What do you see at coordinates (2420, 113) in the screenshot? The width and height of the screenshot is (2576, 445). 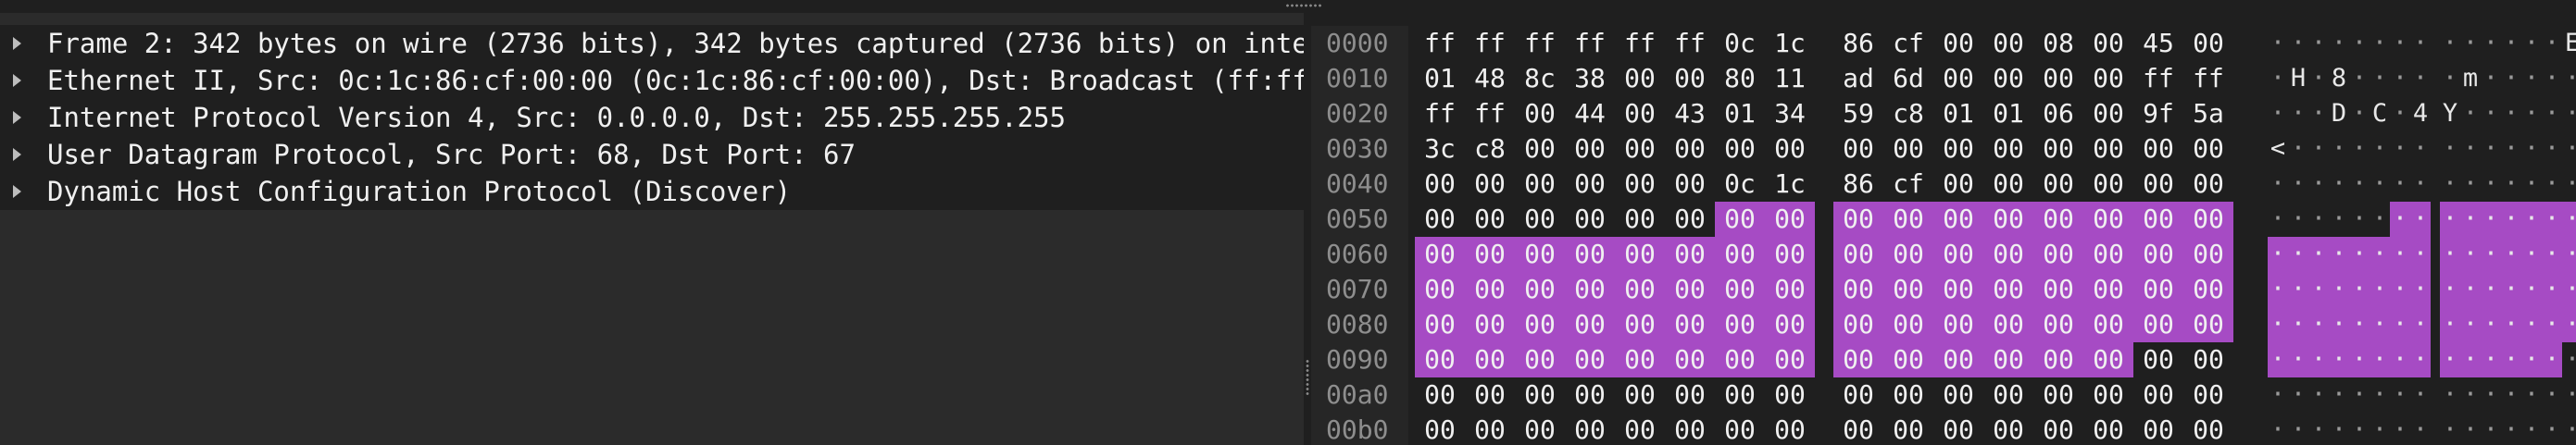 I see `ascii-char: 4` at bounding box center [2420, 113].